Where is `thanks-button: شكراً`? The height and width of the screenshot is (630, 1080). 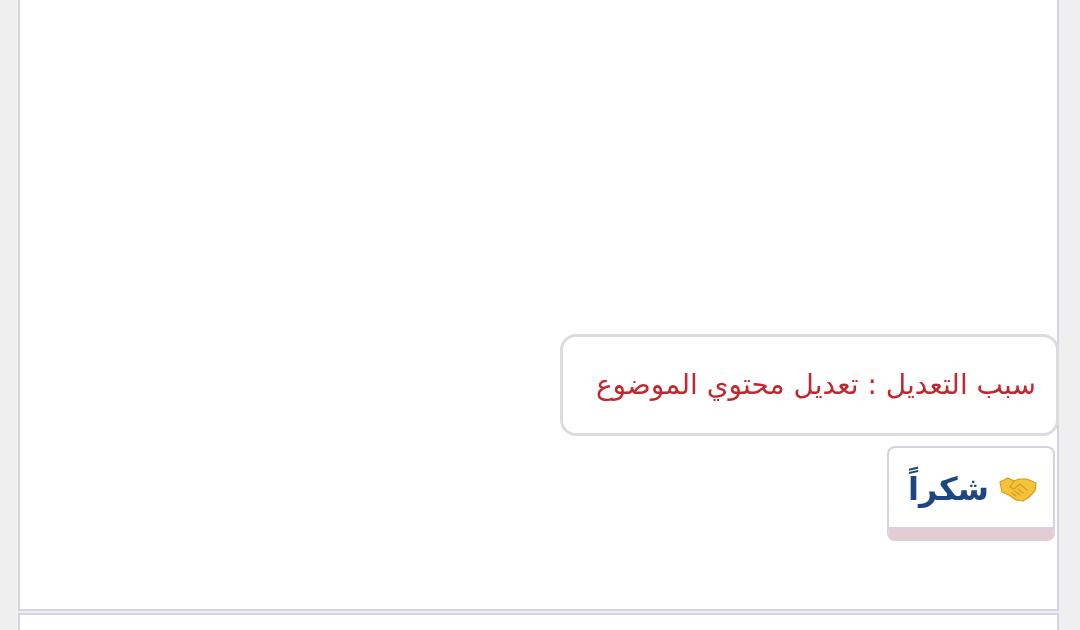
thanks-button: شكراً is located at coordinates (971, 493).